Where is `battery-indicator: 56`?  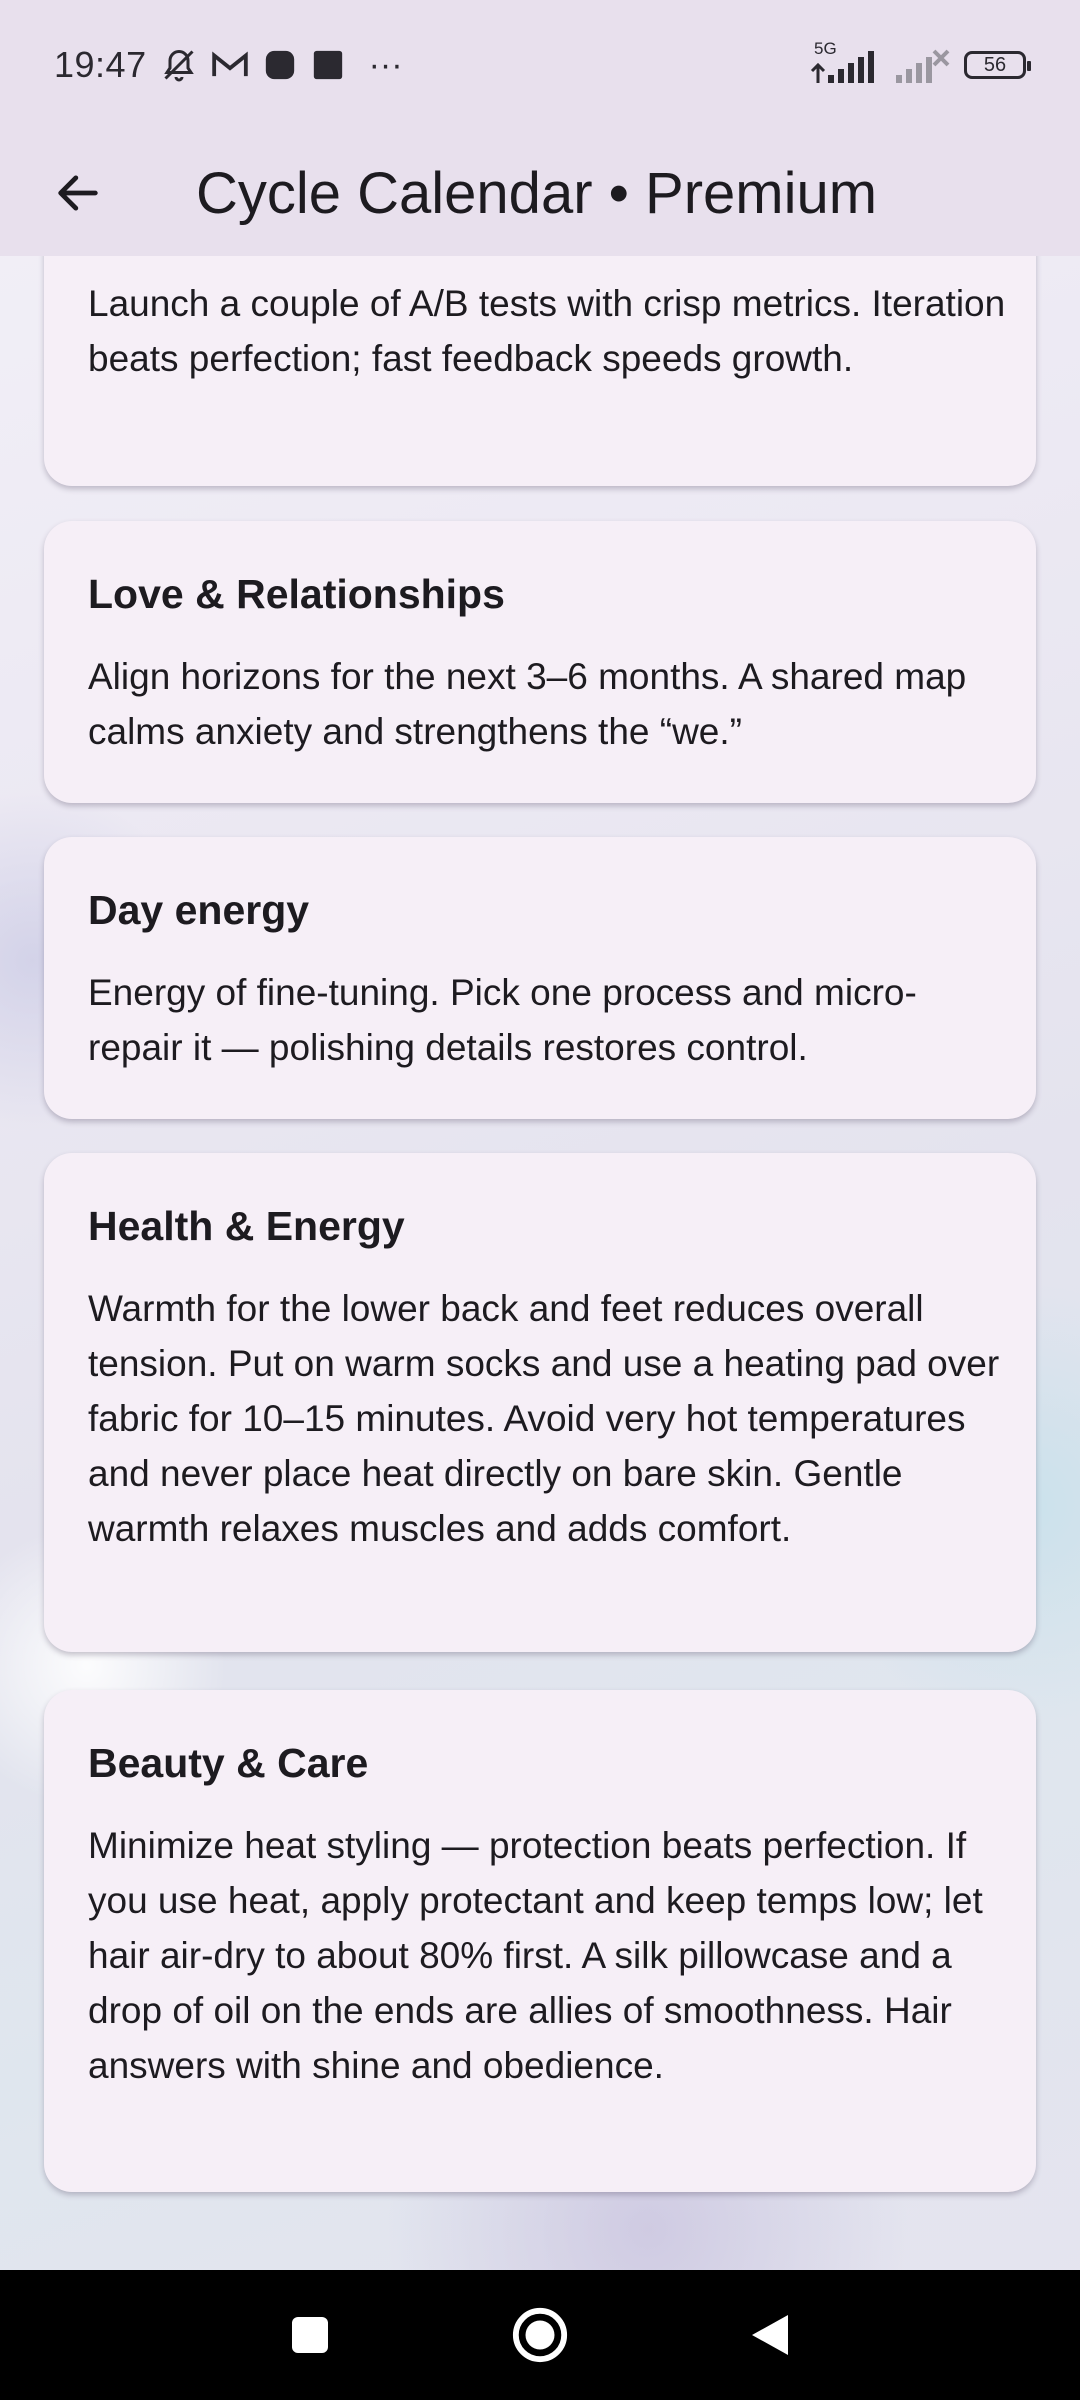 battery-indicator: 56 is located at coordinates (997, 65).